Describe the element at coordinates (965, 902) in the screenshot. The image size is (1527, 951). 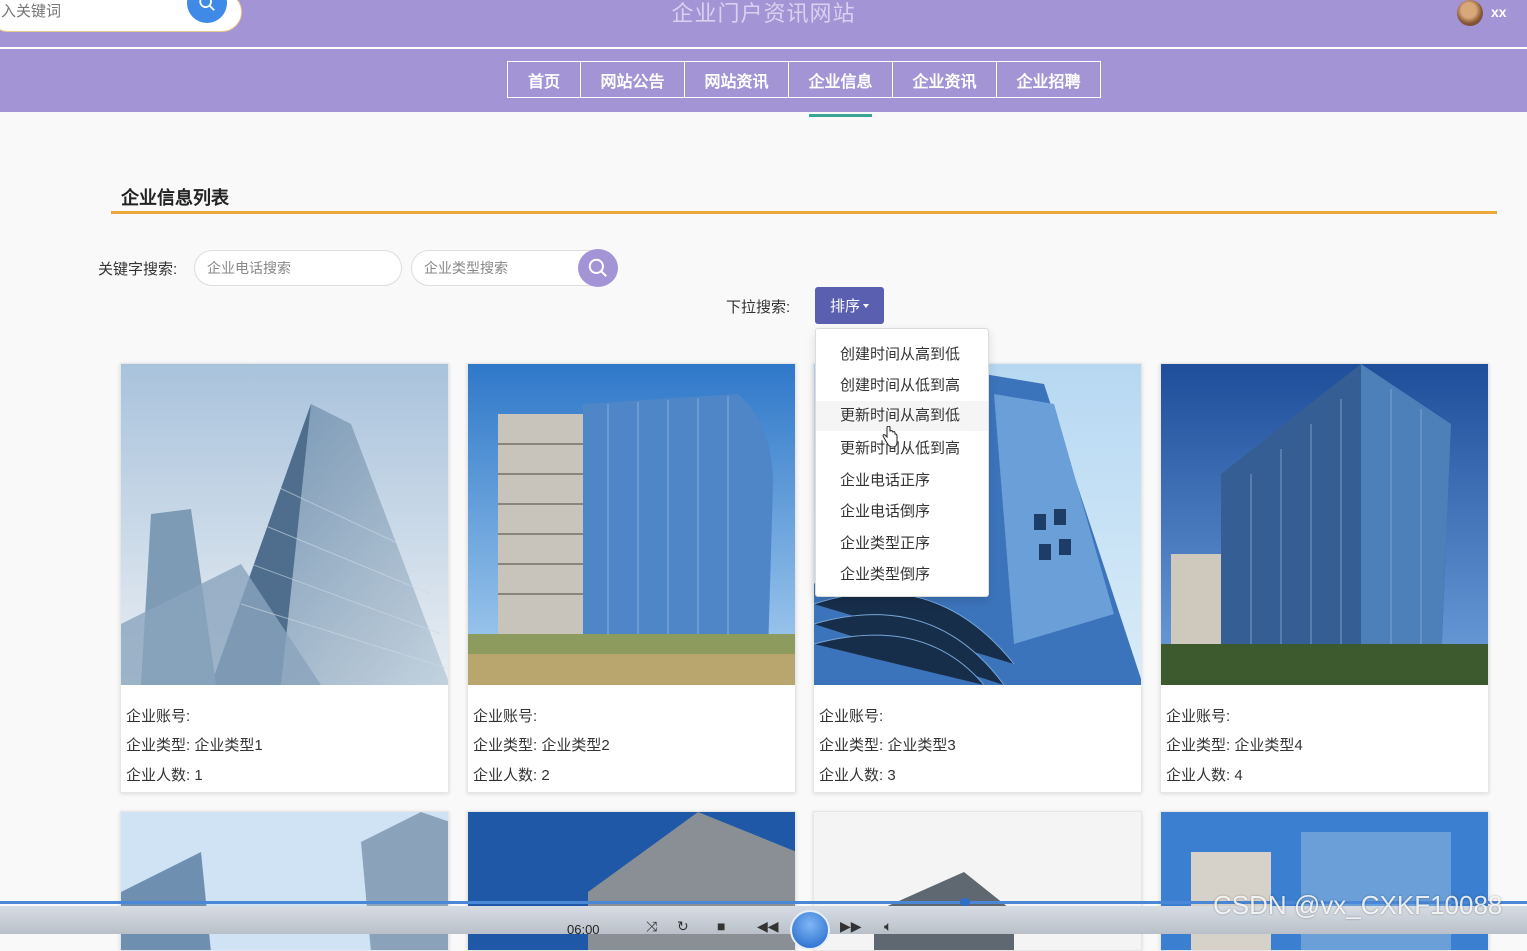
I see `video-progress-handle` at that location.